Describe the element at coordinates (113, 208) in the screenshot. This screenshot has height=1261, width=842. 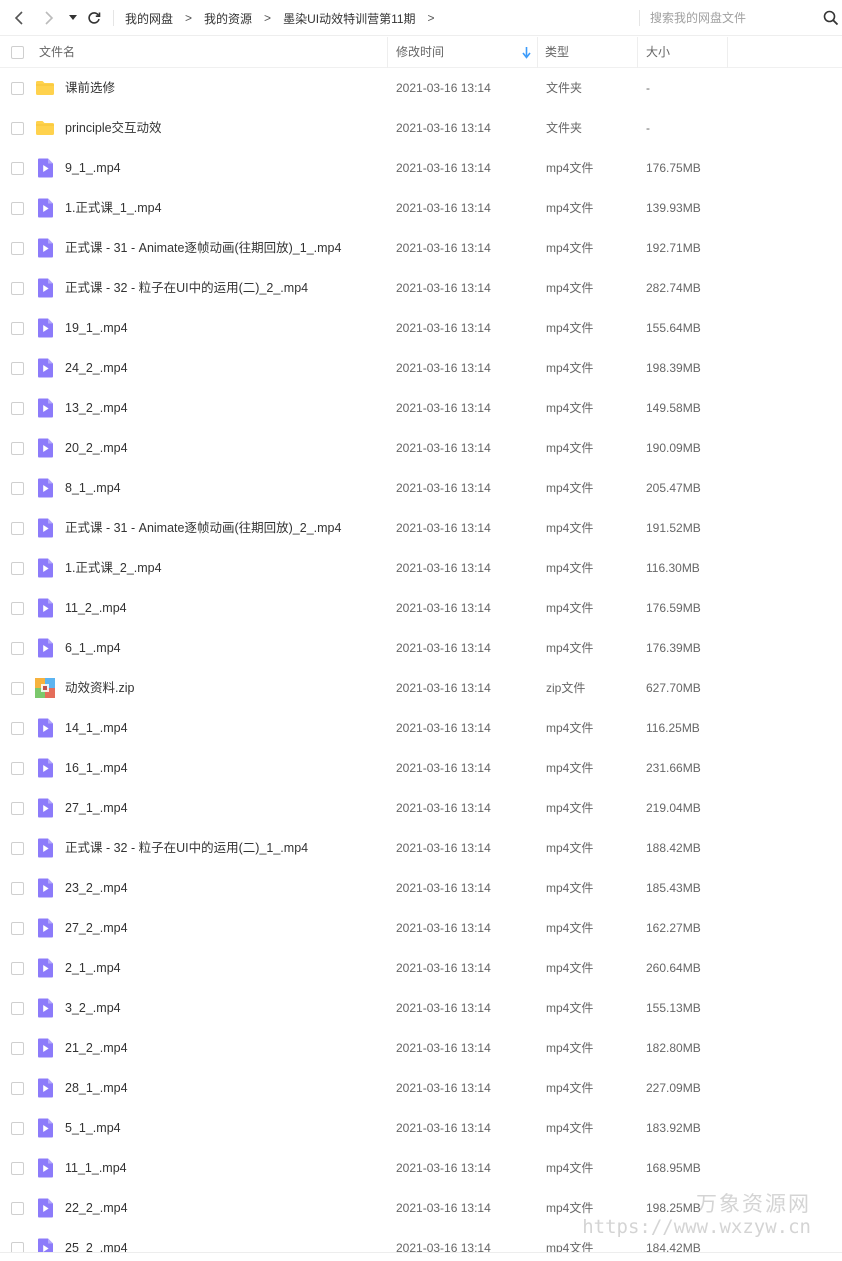
I see `file-name: 1.正式课_1_.mp4` at that location.